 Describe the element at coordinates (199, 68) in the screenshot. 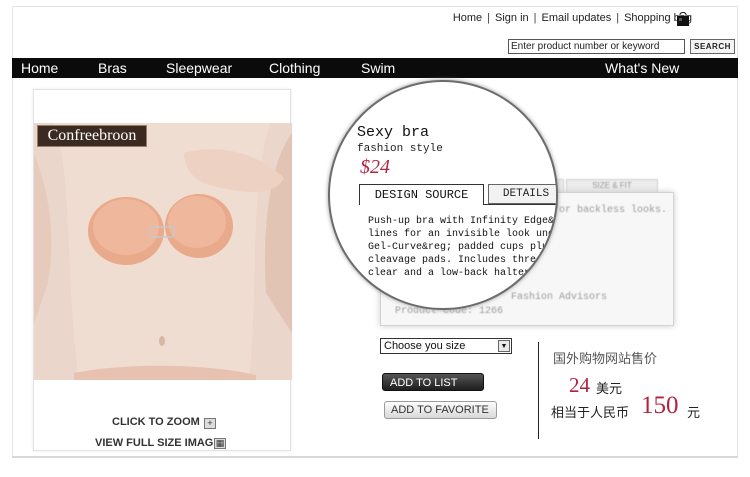

I see `nav-item-sleepwear: Sleepwear` at that location.